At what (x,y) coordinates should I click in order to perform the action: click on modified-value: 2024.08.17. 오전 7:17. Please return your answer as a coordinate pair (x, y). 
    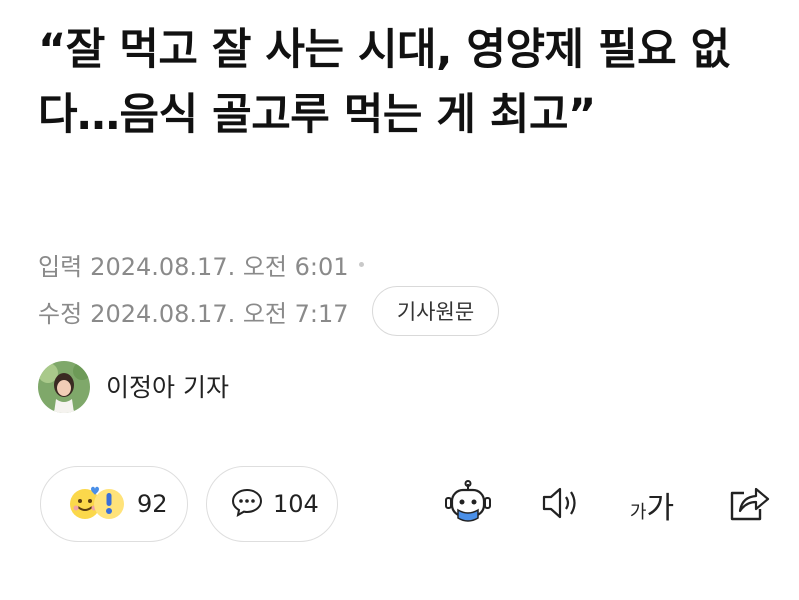
    Looking at the image, I should click on (219, 314).